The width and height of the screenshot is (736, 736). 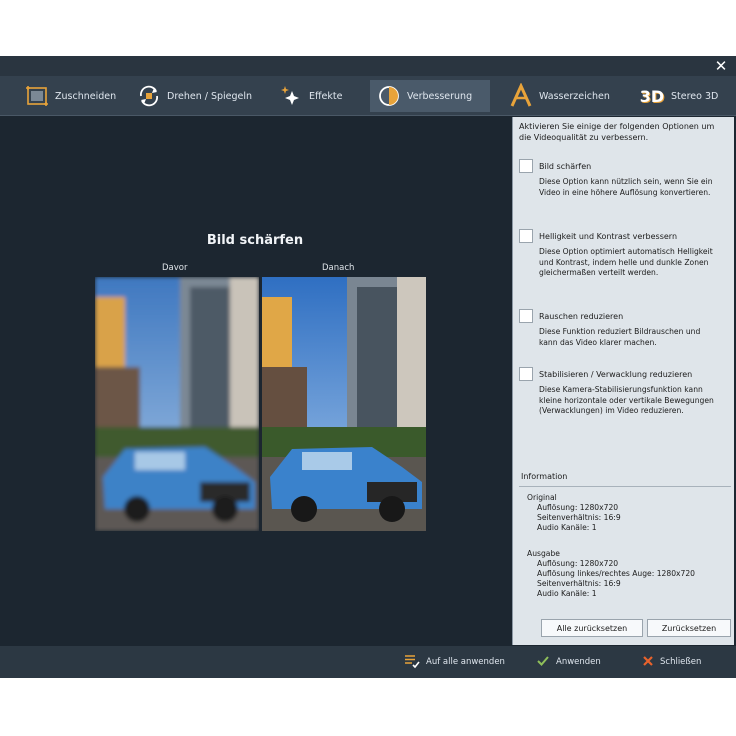 What do you see at coordinates (465, 662) in the screenshot?
I see `apply-all-label: Auf alle anwenden` at bounding box center [465, 662].